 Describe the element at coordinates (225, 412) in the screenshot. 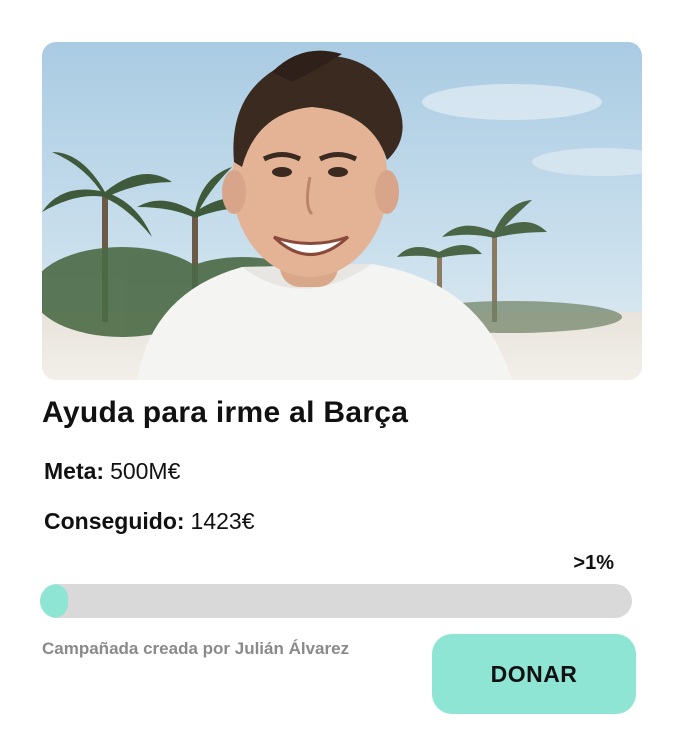

I see `campaign-title: Ayuda para irme al Barça` at that location.